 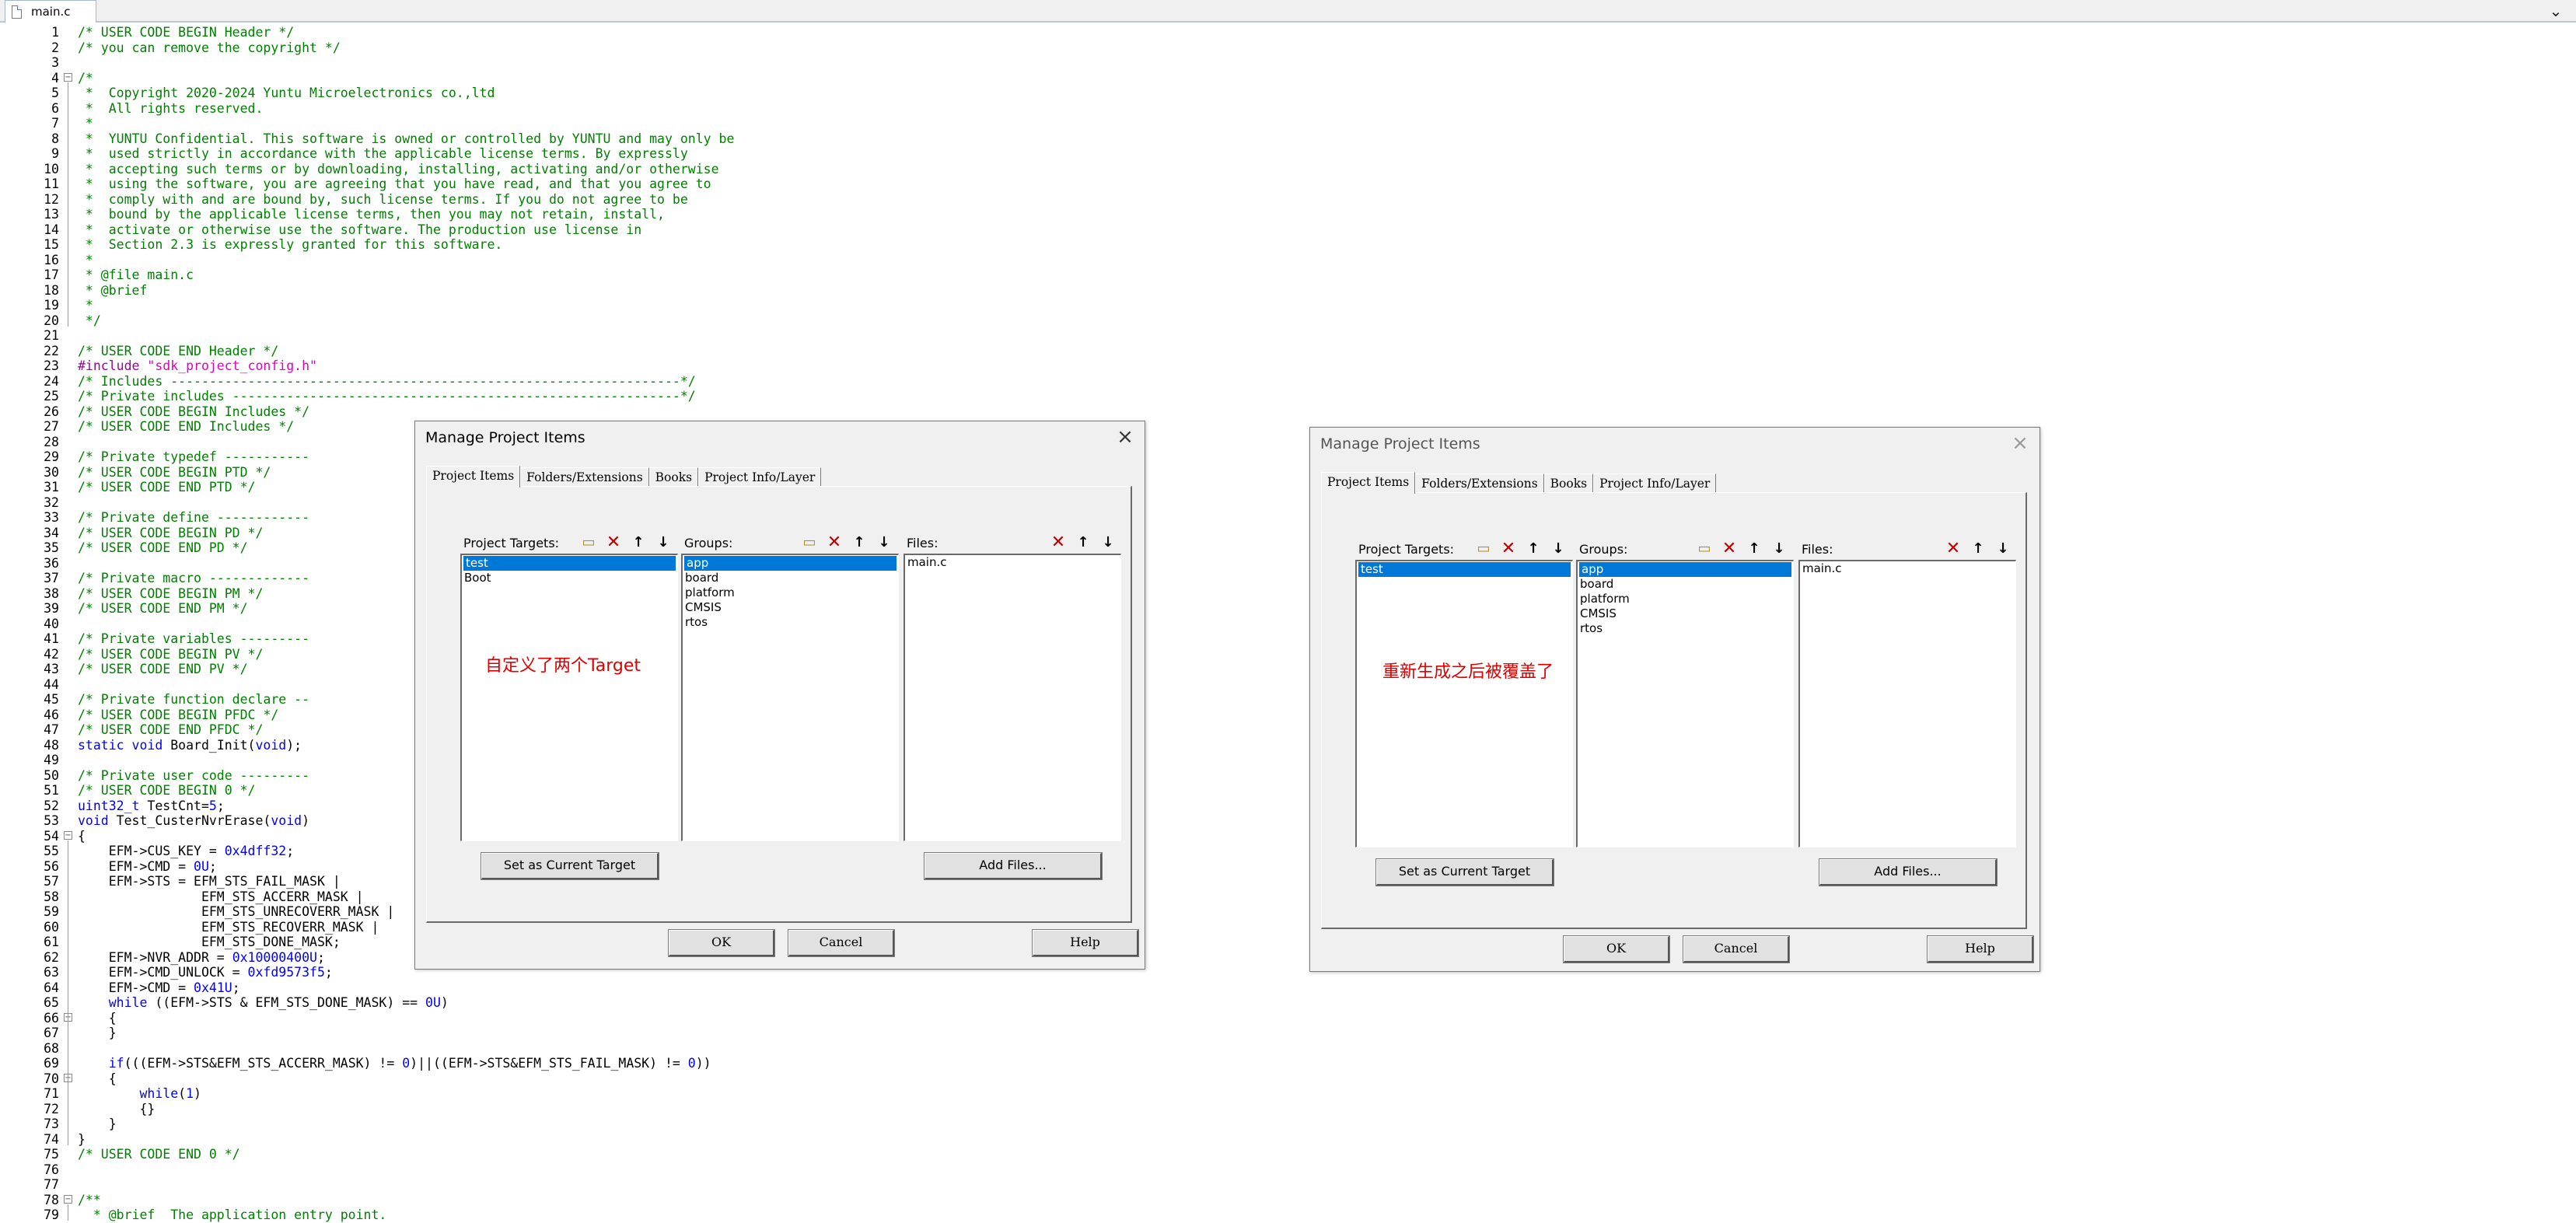 I want to click on line-number: 10, so click(x=51, y=168).